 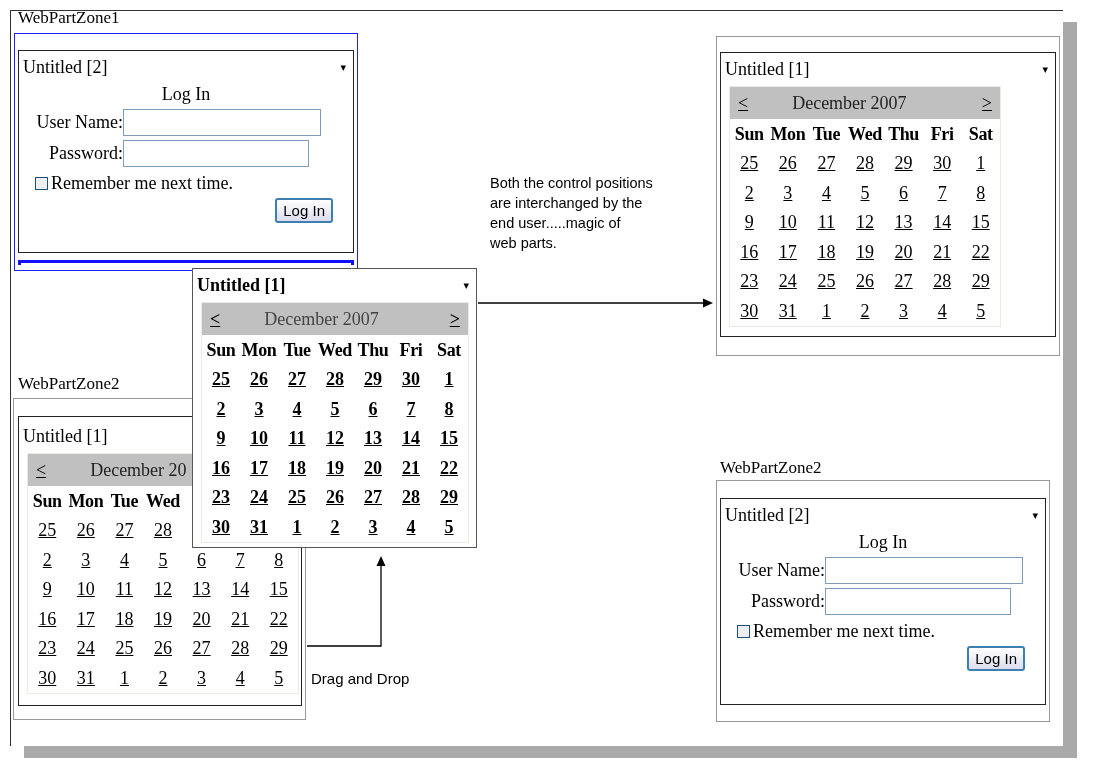 I want to click on day-link: 16, so click(x=47, y=618).